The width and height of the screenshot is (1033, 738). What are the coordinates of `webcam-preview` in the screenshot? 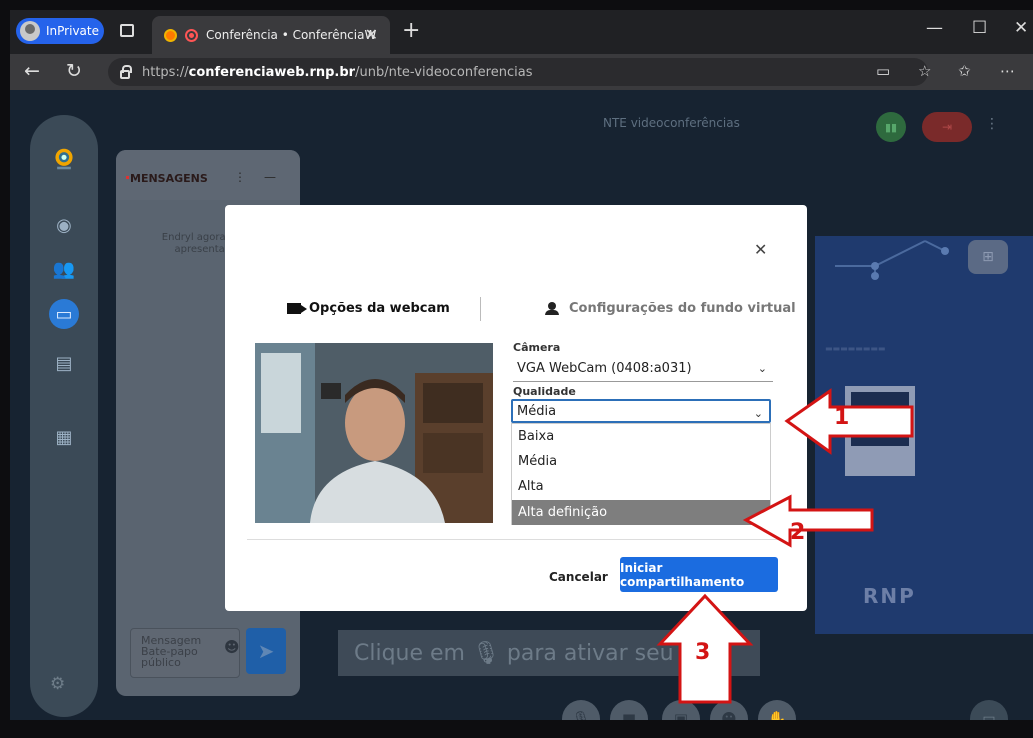 It's located at (374, 433).